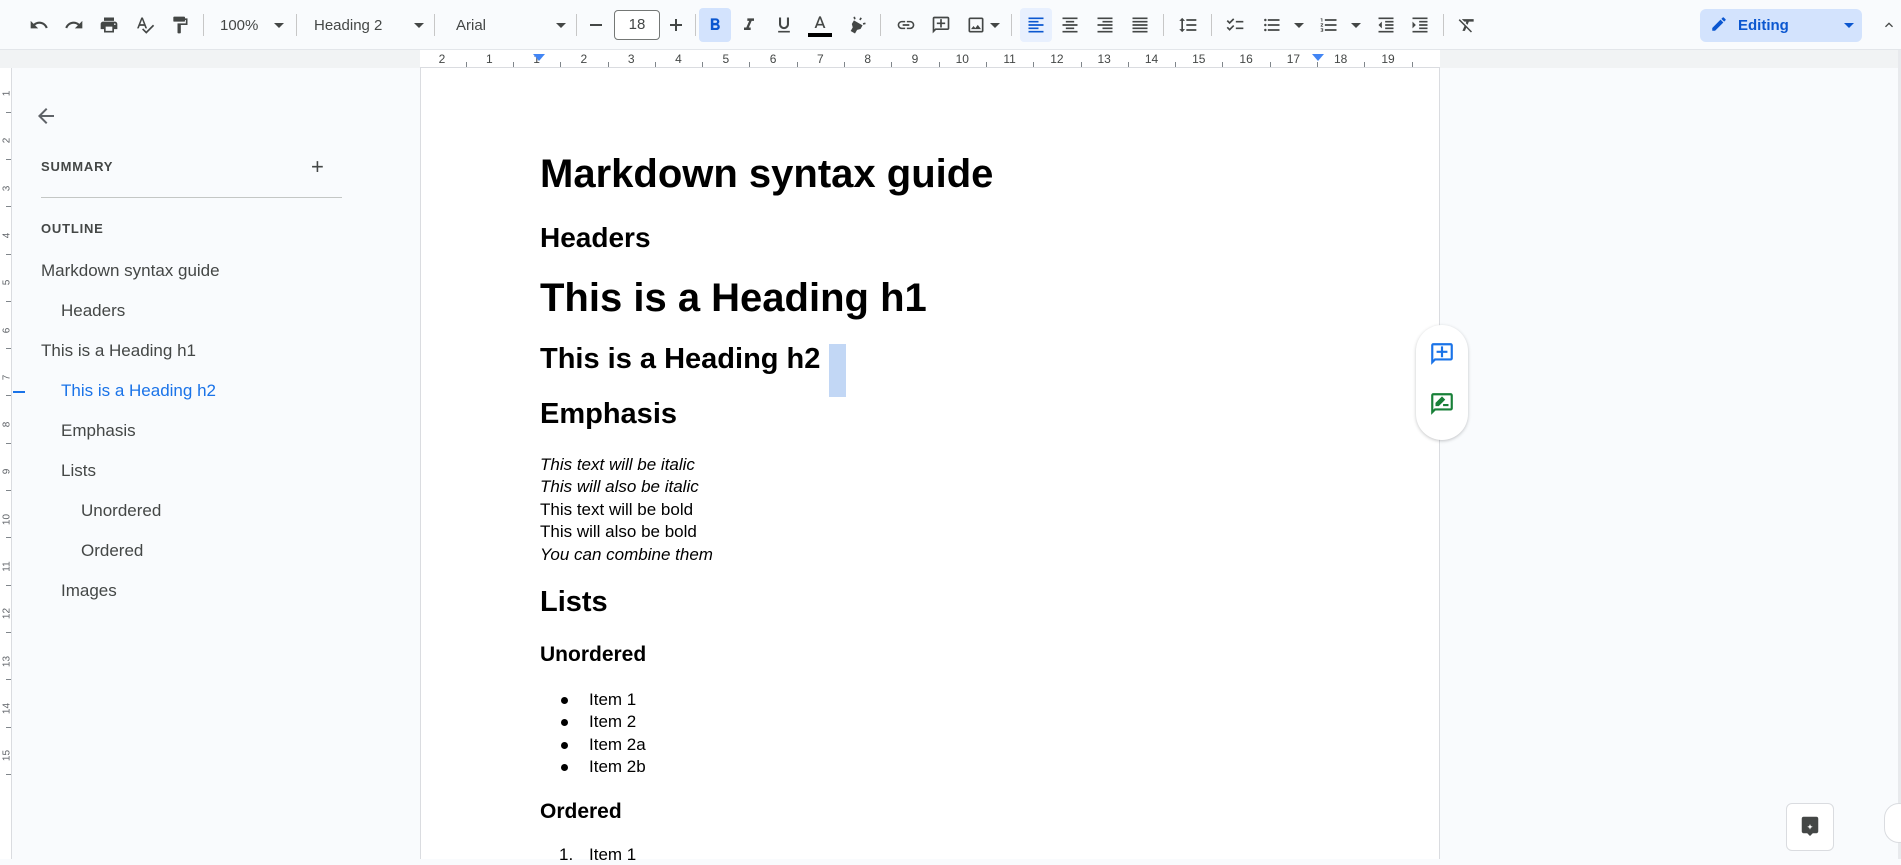 The image size is (1901, 865). I want to click on align-center-icon, so click(1070, 25).